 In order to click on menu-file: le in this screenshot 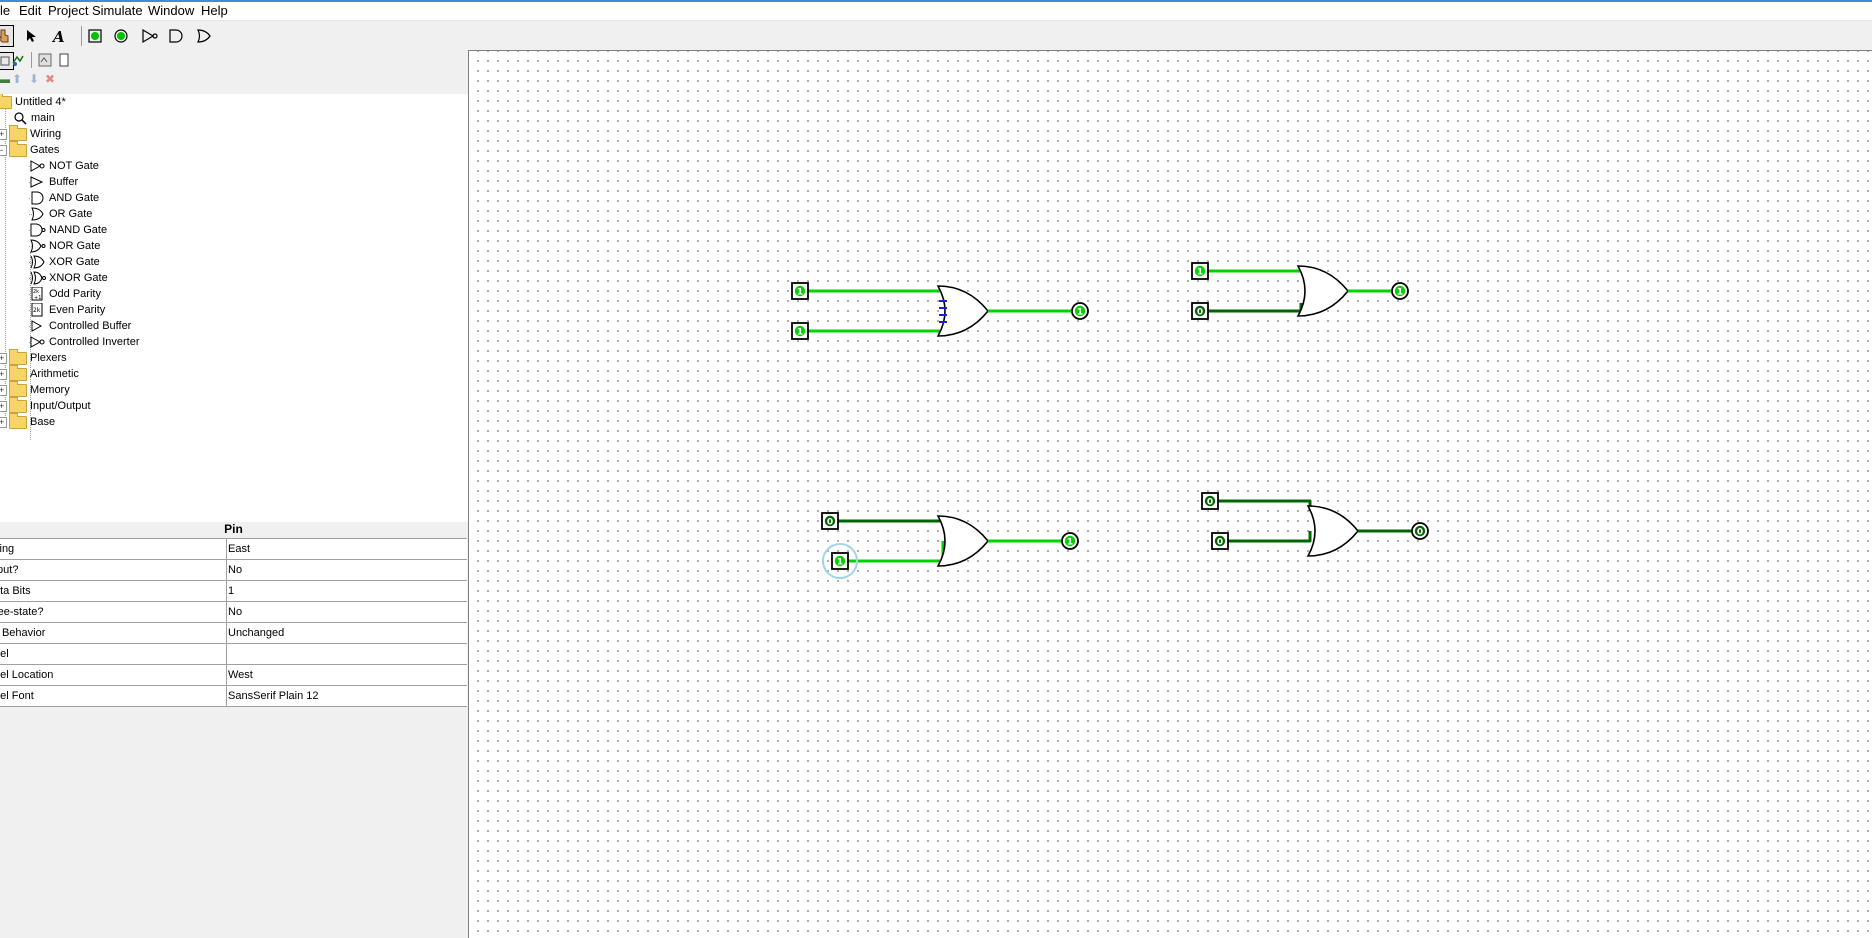, I will do `click(5, 11)`.